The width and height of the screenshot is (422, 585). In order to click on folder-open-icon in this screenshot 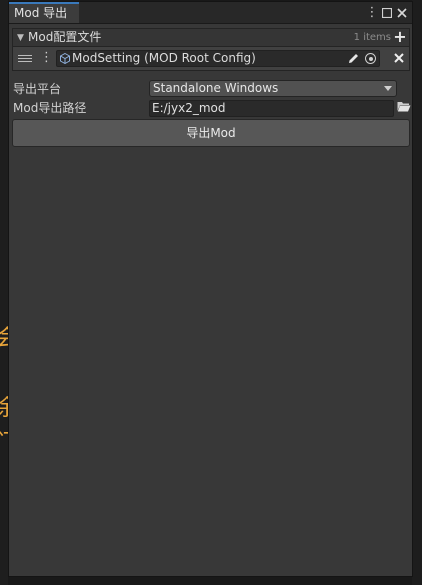, I will do `click(404, 106)`.